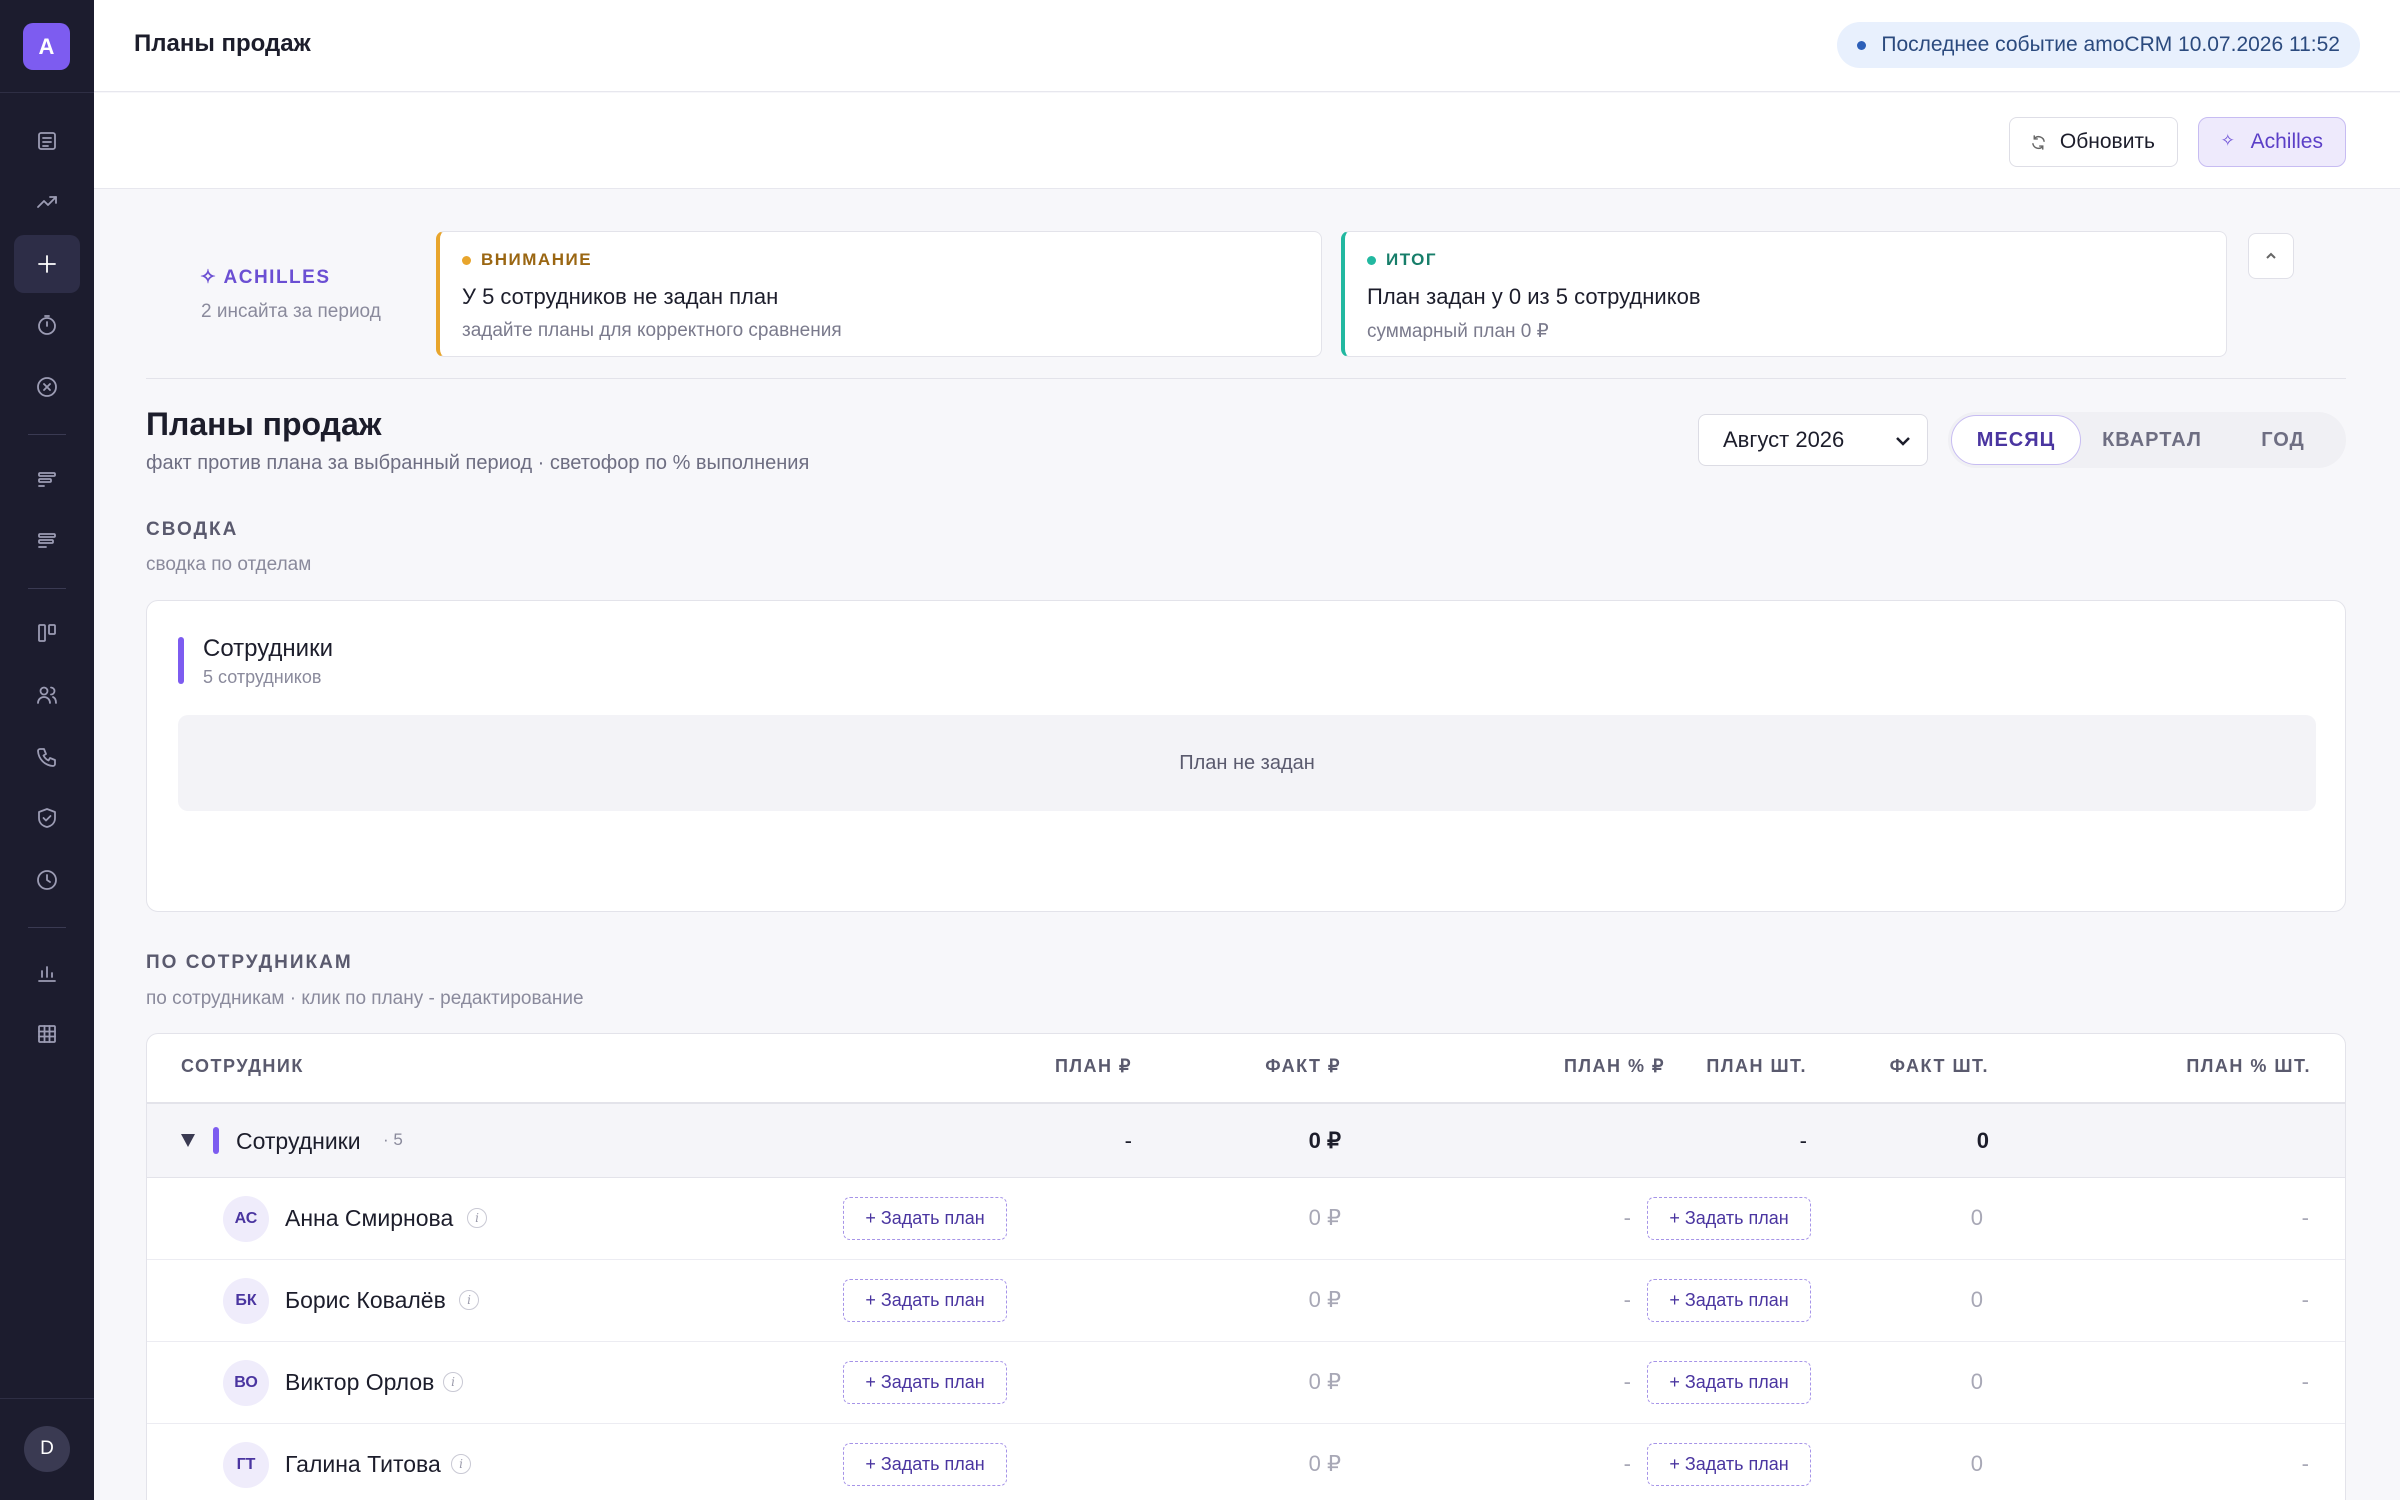 This screenshot has width=2400, height=1500. I want to click on segment-month: МЕСЯЦ, so click(2016, 440).